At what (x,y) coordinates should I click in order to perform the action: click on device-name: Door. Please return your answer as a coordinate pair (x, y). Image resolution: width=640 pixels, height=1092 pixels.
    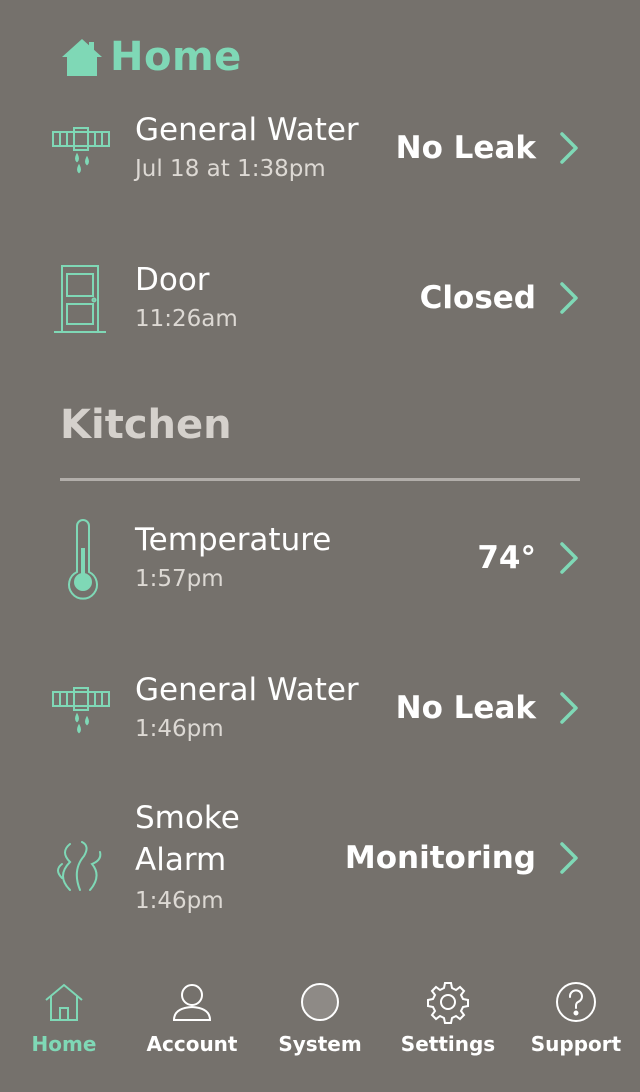
    Looking at the image, I should click on (172, 280).